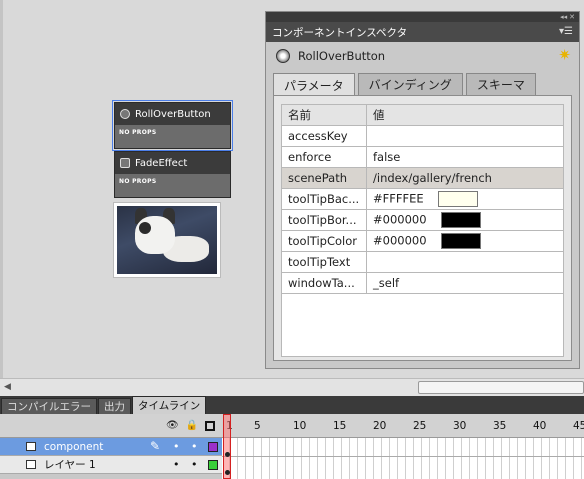 This screenshot has width=584, height=479. Describe the element at coordinates (1, 189) in the screenshot. I see `stage-edge` at that location.